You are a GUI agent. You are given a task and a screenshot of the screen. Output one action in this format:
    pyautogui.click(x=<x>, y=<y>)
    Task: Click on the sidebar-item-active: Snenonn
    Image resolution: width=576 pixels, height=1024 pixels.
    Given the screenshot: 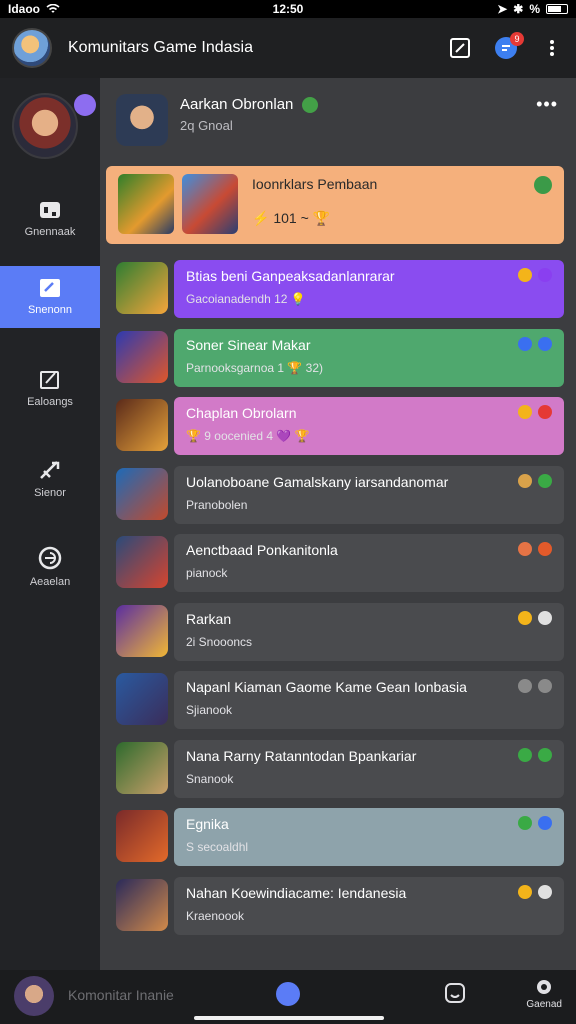 What is the action you would take?
    pyautogui.click(x=50, y=297)
    